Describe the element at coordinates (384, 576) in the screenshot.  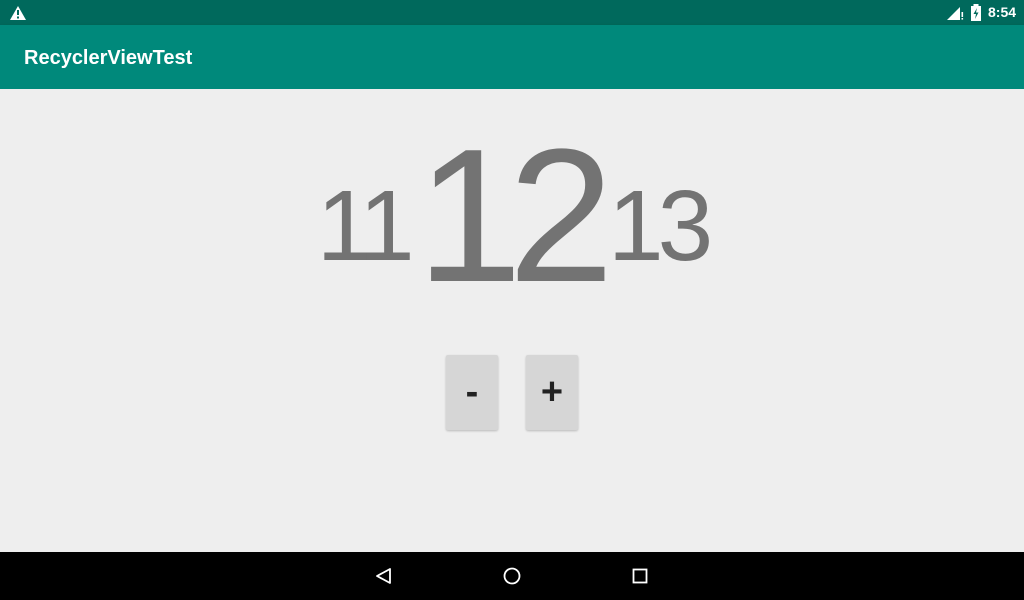
I see `back-icon` at that location.